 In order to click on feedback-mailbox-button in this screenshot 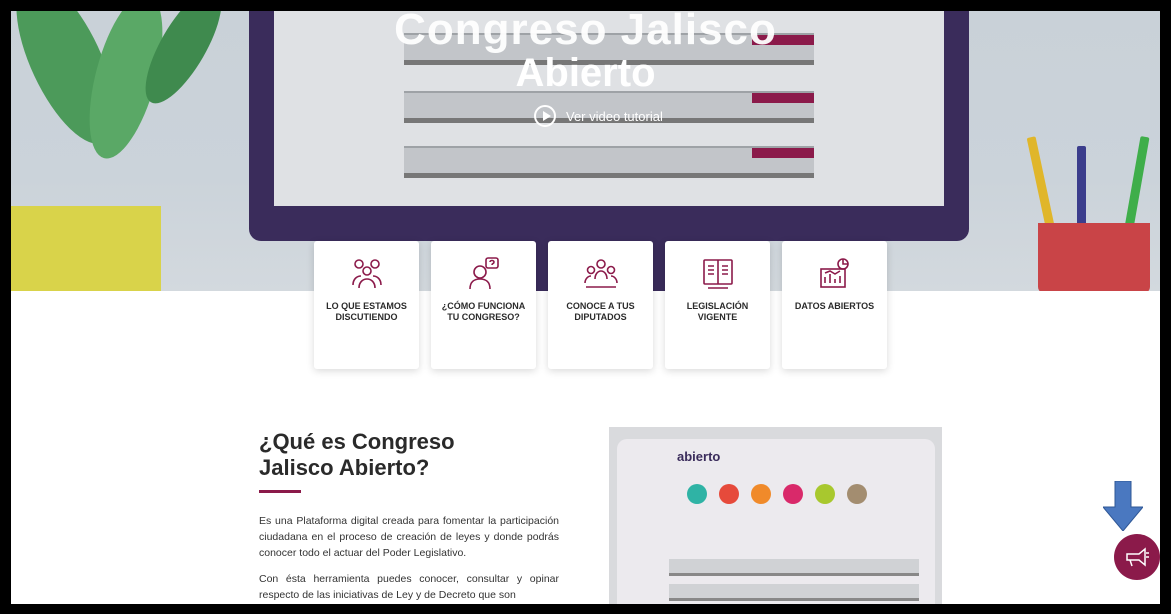, I will do `click(1137, 557)`.